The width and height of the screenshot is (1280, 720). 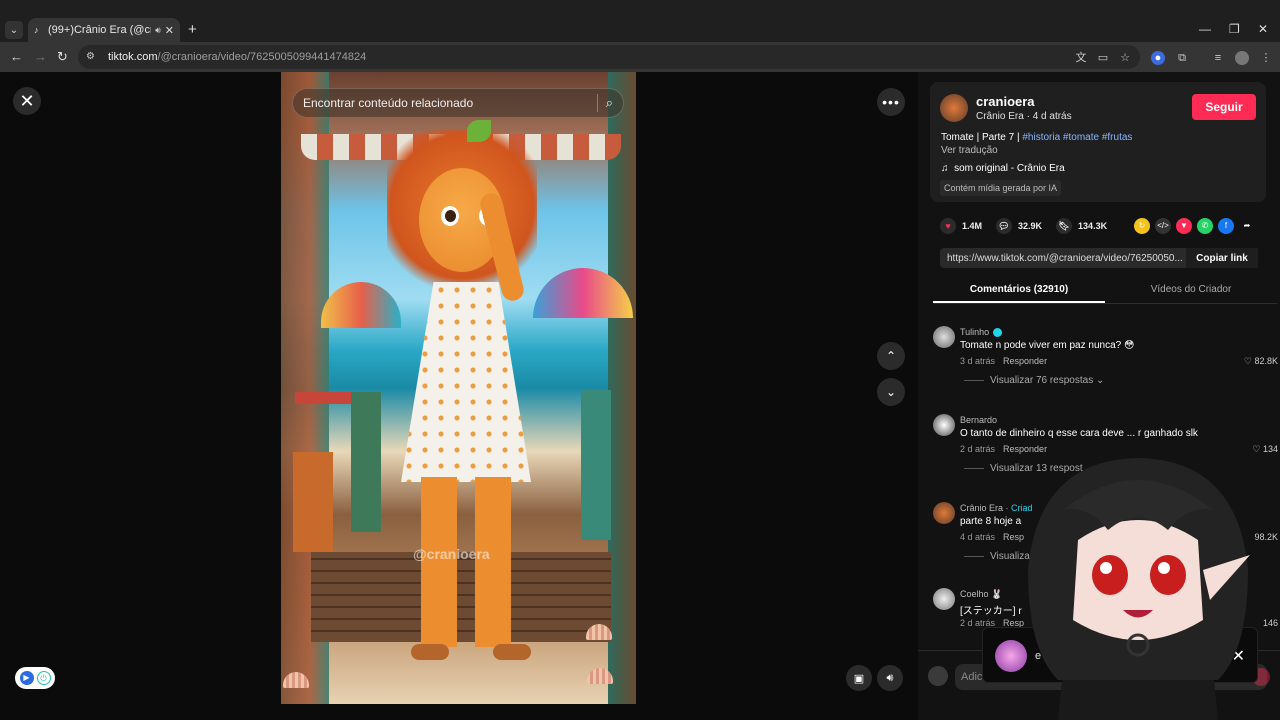 What do you see at coordinates (1191, 290) in the screenshot?
I see `tab-creator-videos: Vídeos do Criador` at bounding box center [1191, 290].